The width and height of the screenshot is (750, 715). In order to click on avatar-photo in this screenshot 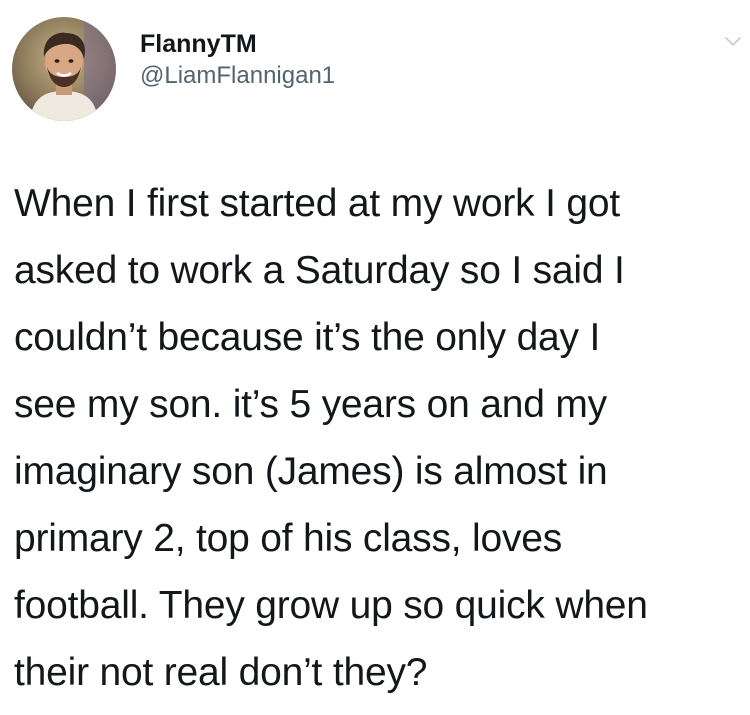, I will do `click(64, 69)`.